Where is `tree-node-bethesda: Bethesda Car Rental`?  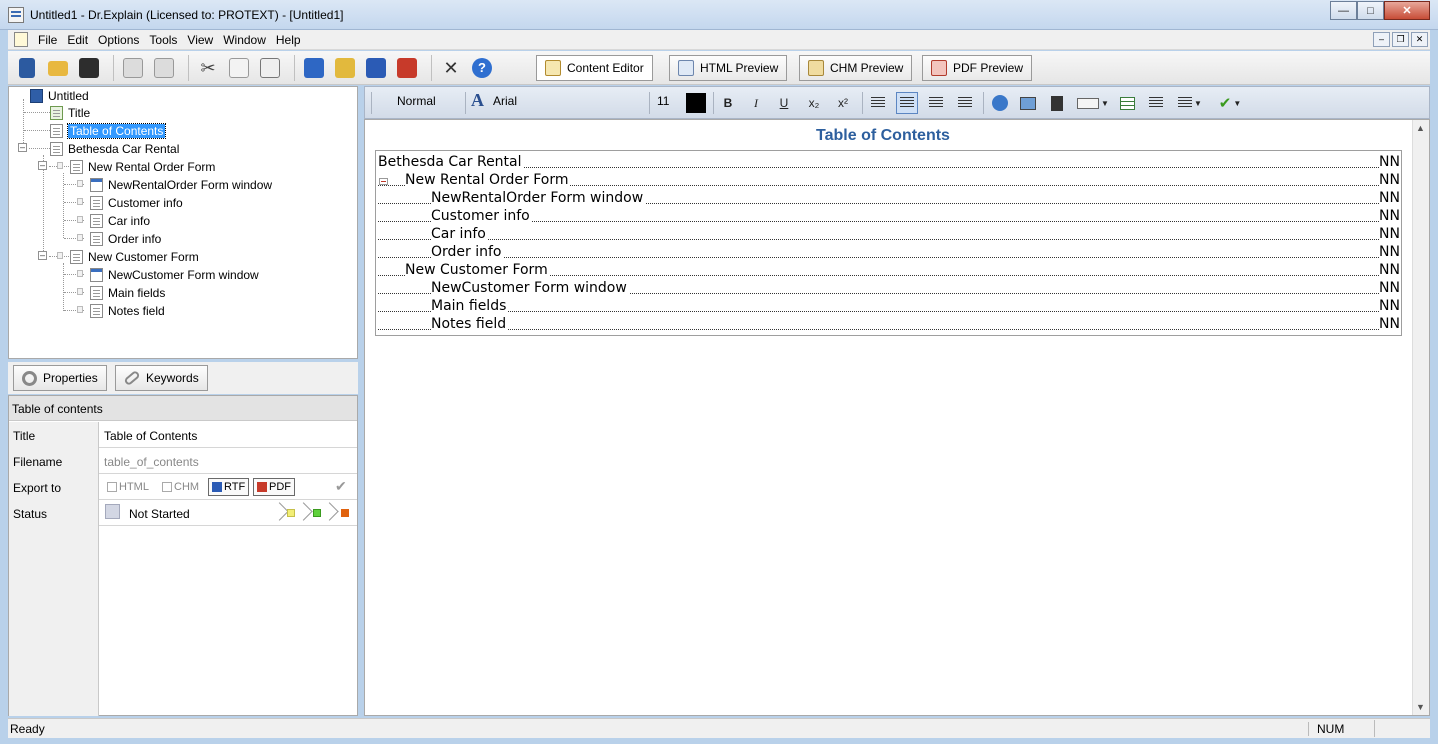 tree-node-bethesda: Bethesda Car Rental is located at coordinates (114, 148).